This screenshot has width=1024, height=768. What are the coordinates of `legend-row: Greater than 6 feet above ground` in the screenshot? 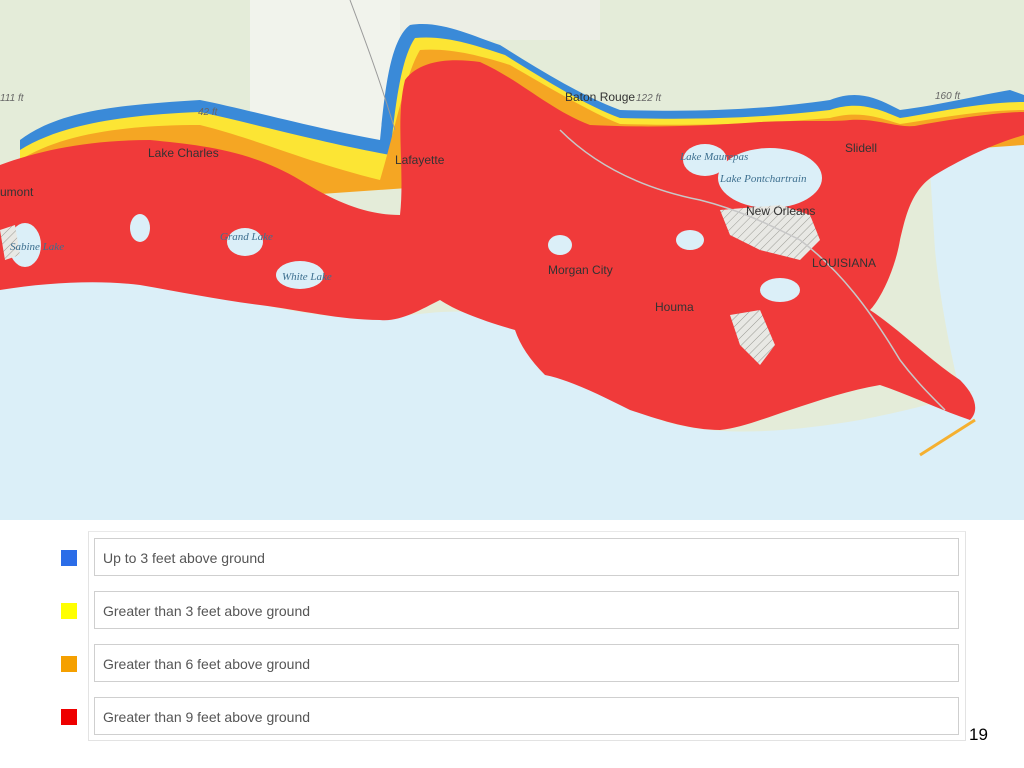 It's located at (509, 663).